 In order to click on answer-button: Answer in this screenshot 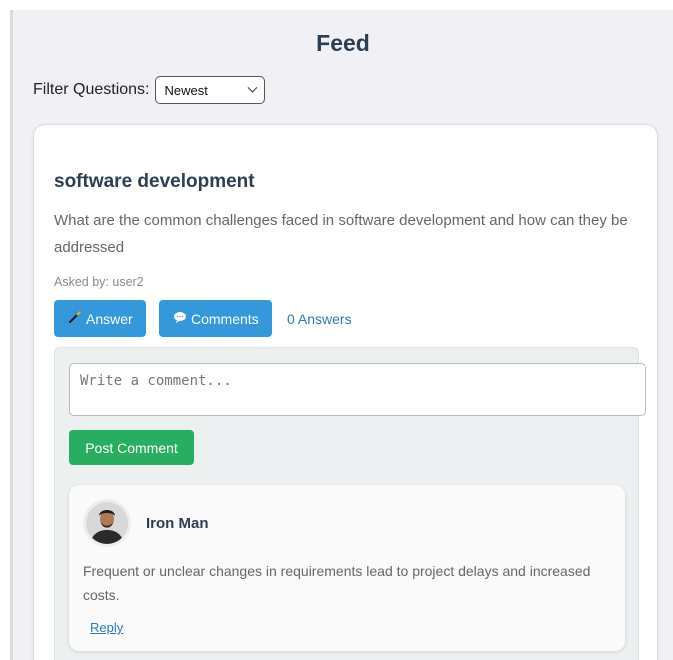, I will do `click(100, 318)`.